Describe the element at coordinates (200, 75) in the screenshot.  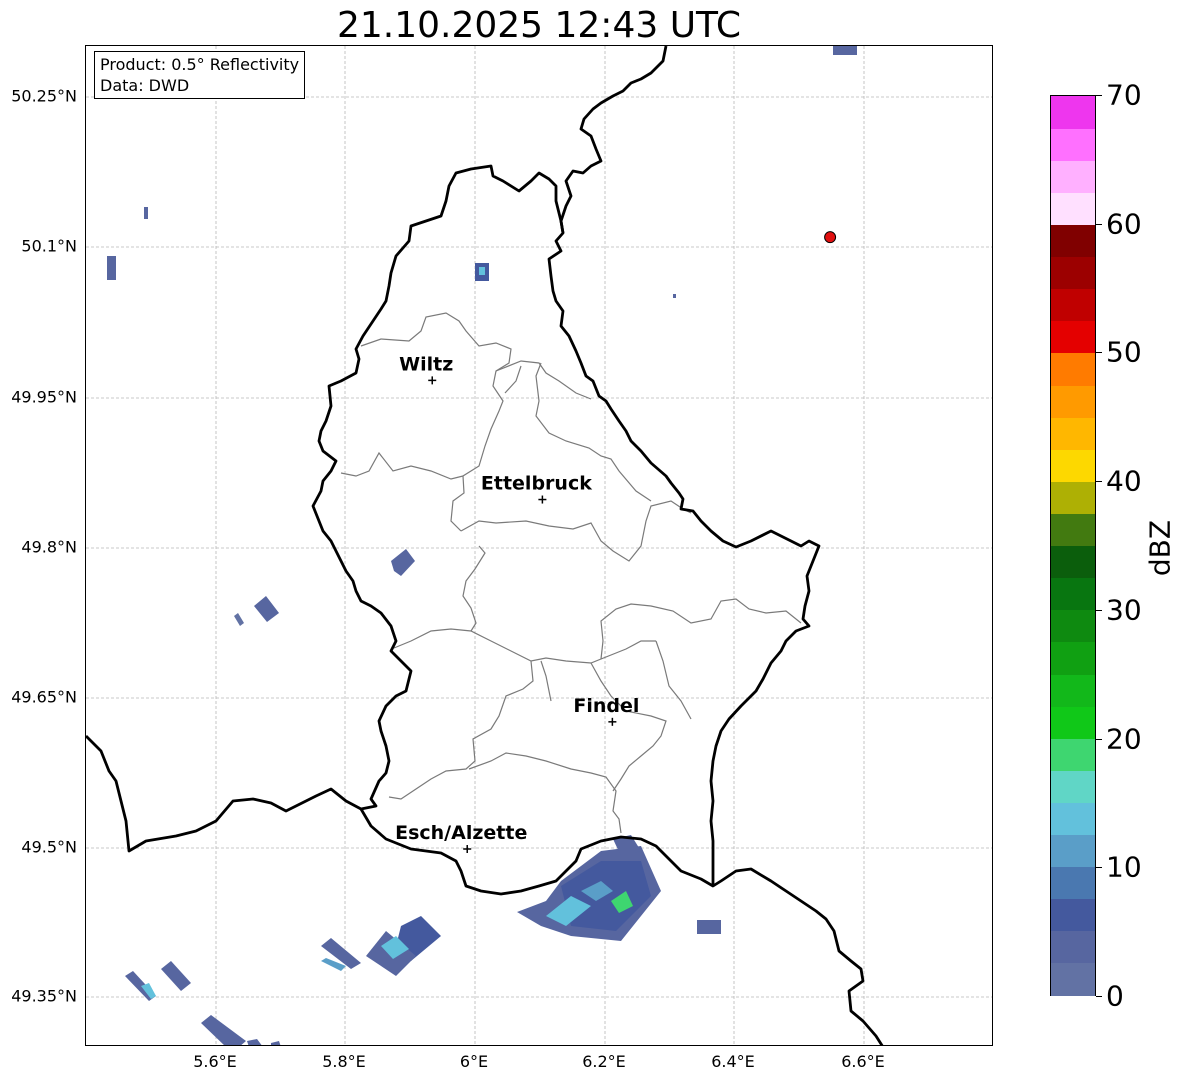
I see `product-info-box: Product: 0.5° Reflectivity Data: DWD` at that location.